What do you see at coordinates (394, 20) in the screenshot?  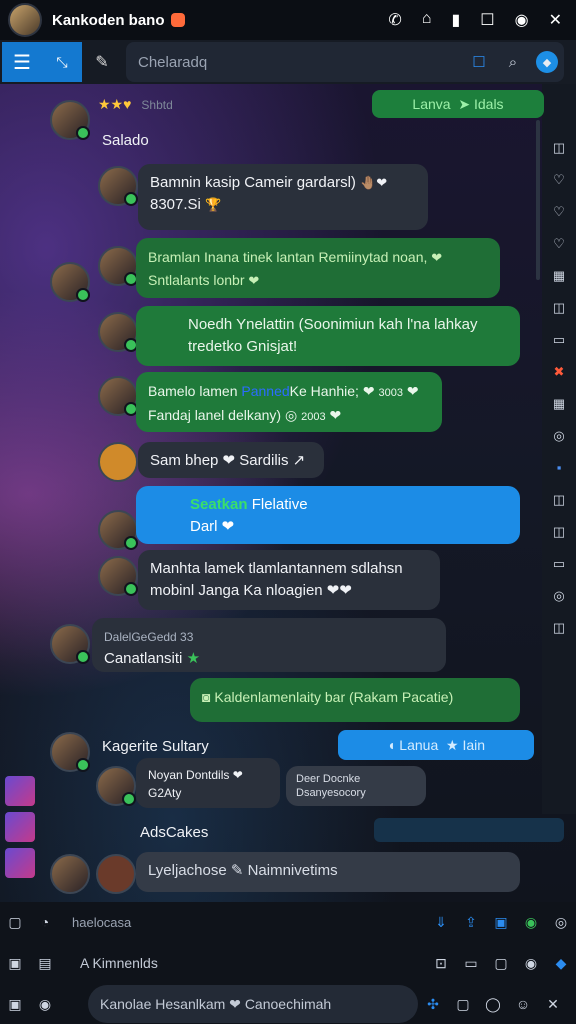 I see `call-icon: ✆` at bounding box center [394, 20].